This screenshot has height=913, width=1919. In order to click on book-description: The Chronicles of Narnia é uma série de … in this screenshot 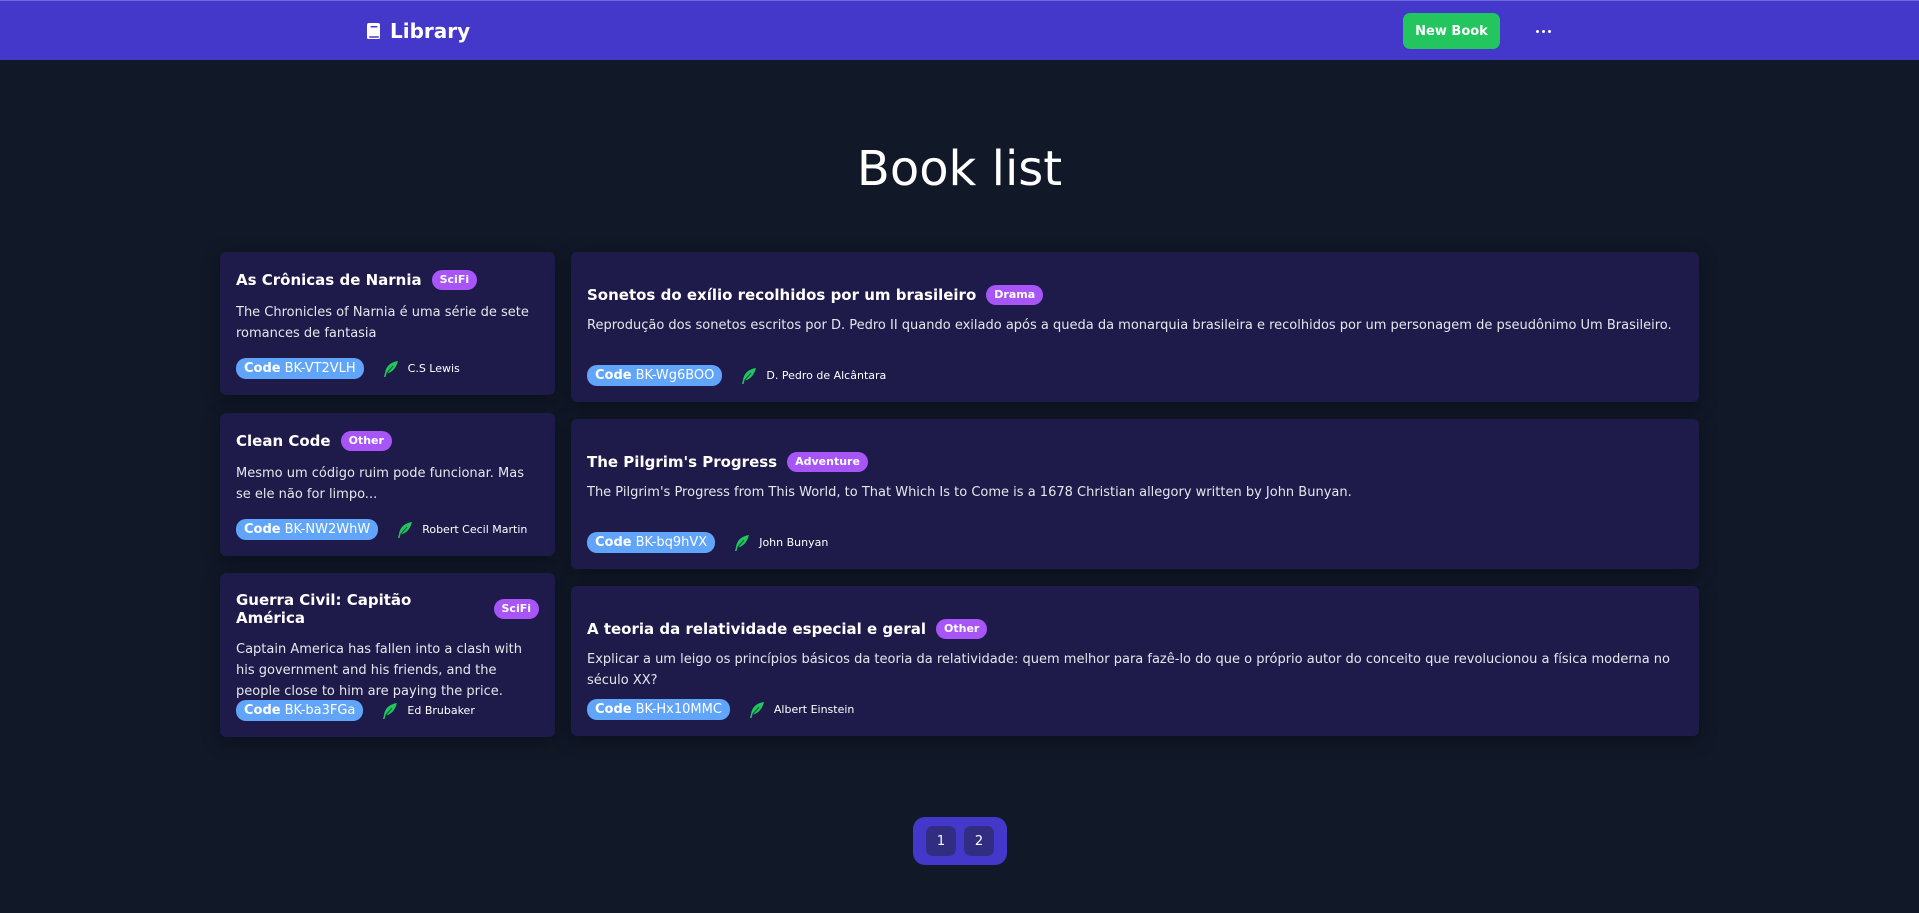, I will do `click(382, 323)`.